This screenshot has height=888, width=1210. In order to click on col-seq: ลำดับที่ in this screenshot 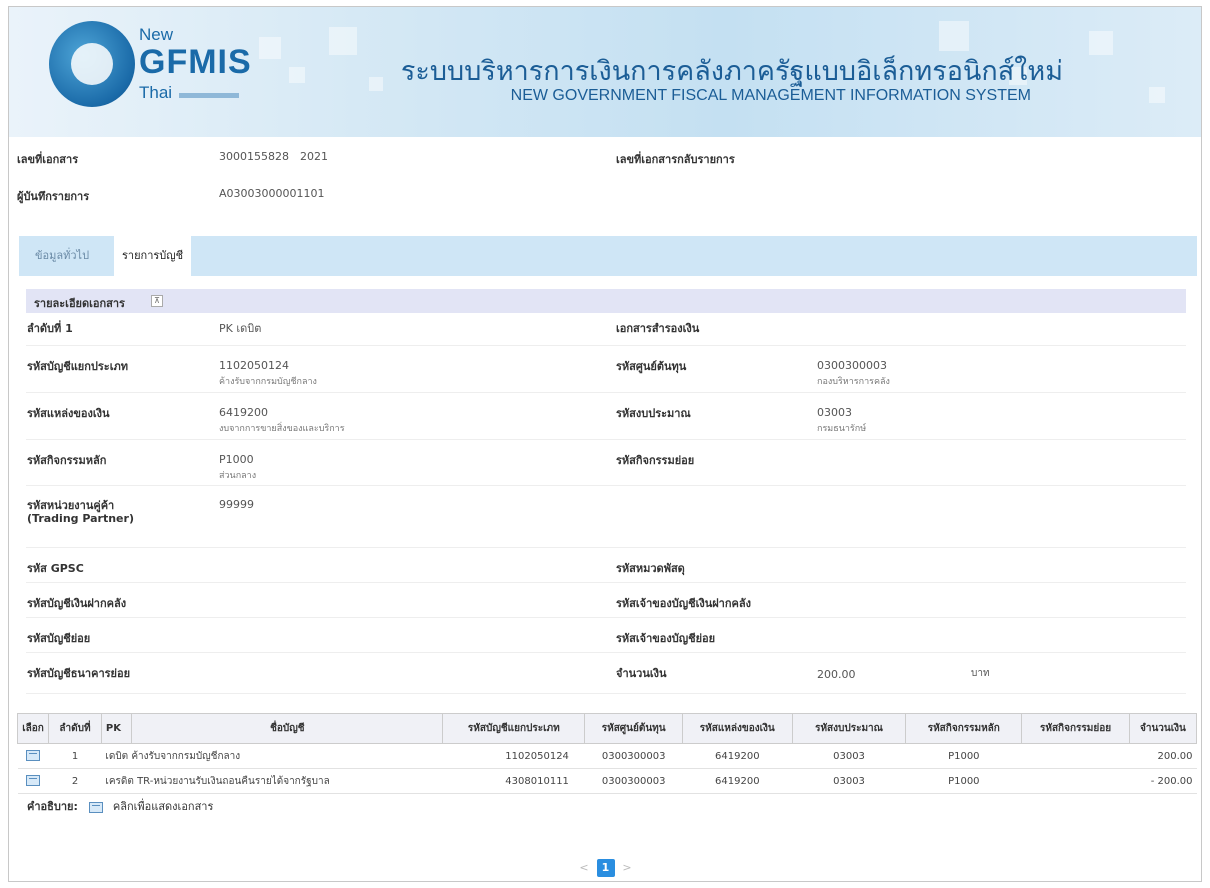, I will do `click(75, 728)`.